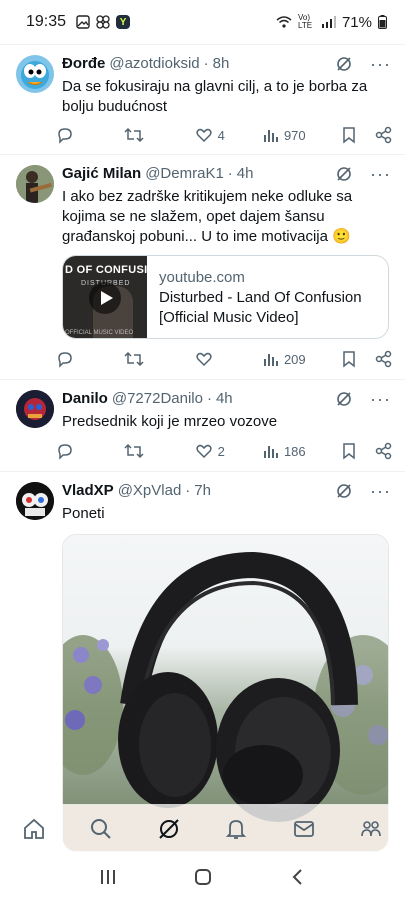  What do you see at coordinates (154, 63) in the screenshot?
I see `author-handle: @azotdioksid` at bounding box center [154, 63].